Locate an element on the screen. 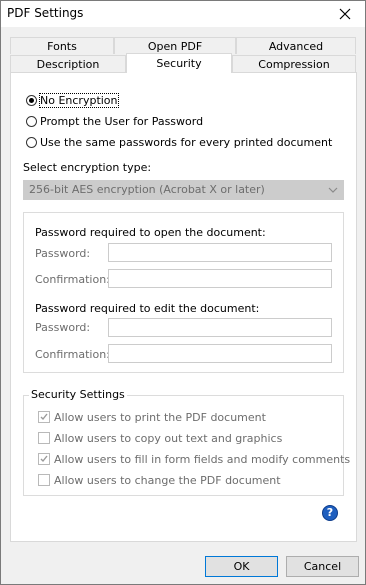  tab-fonts-label: Fonts is located at coordinates (62, 46).